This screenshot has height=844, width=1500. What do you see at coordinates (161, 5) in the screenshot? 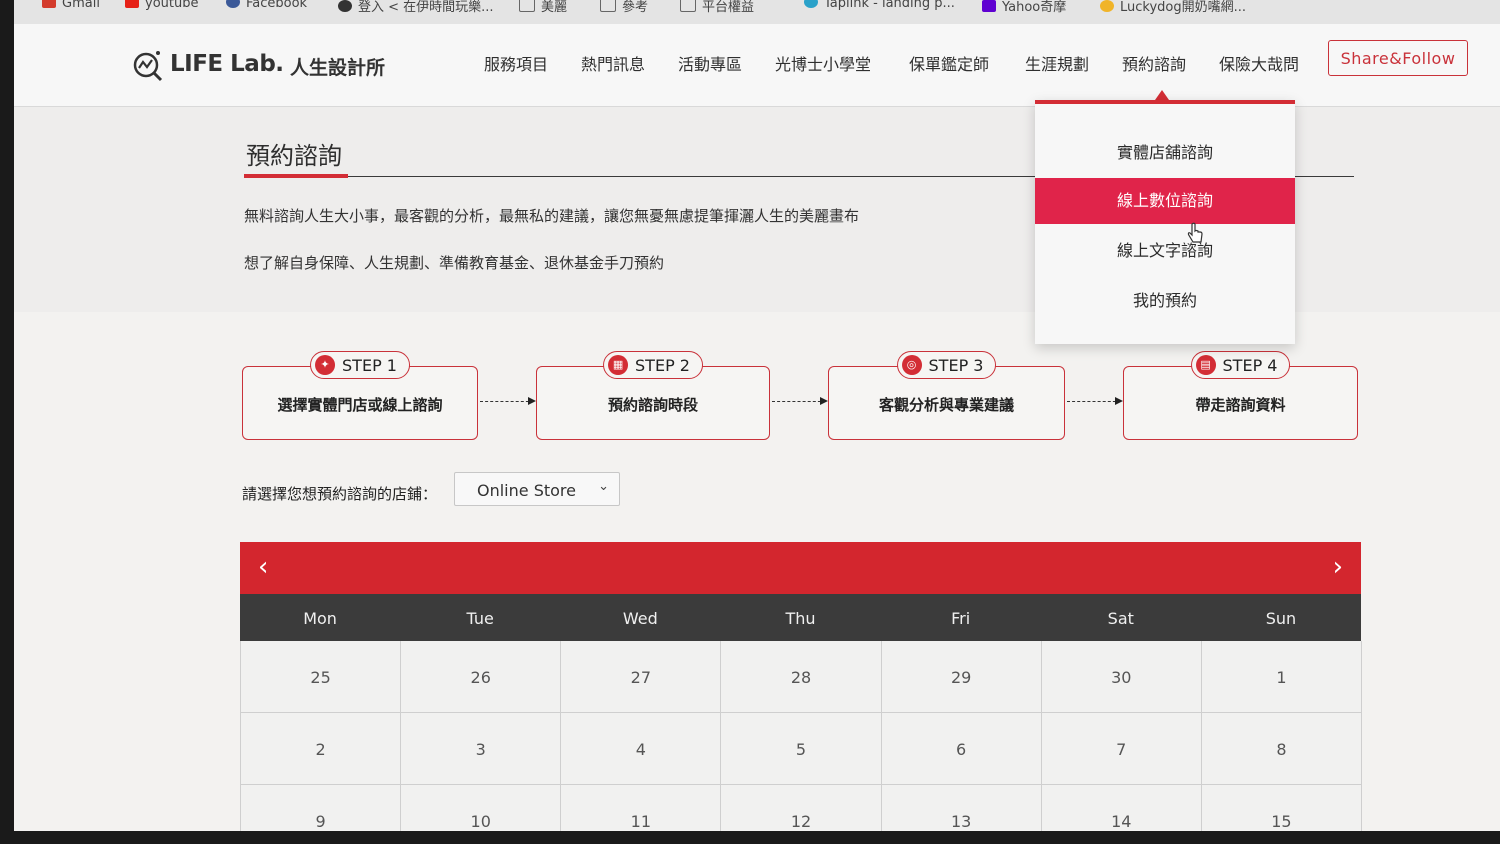
I see `bookmark-youtube: youtube` at bounding box center [161, 5].